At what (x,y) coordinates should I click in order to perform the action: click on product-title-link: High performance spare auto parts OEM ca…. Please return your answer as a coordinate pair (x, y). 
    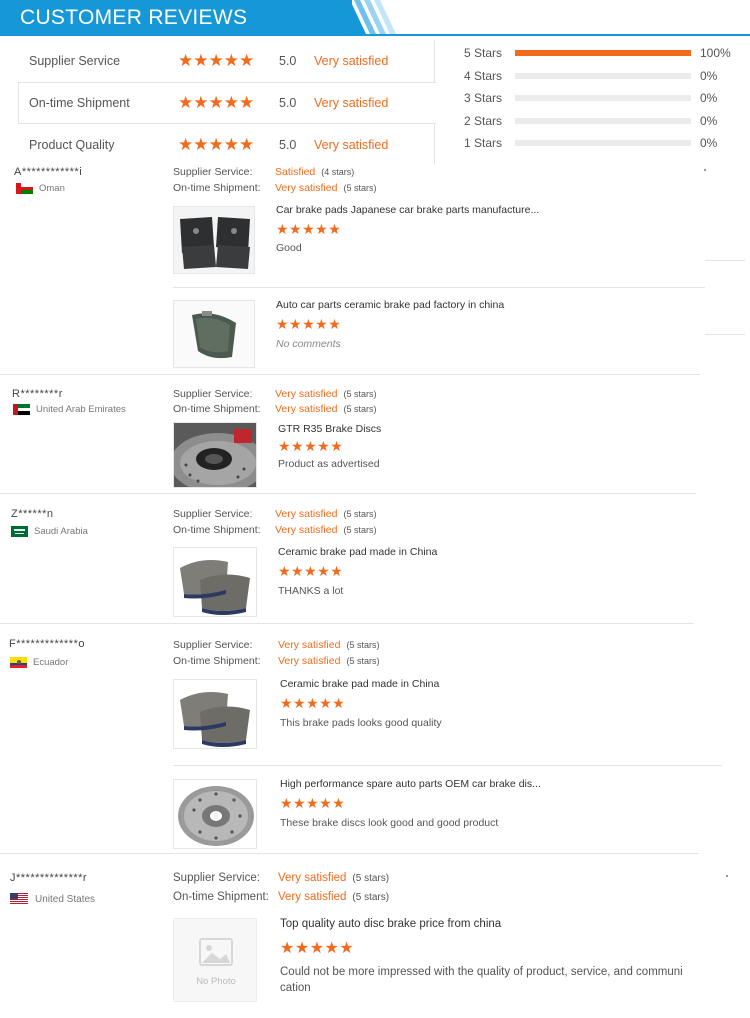
    Looking at the image, I should click on (410, 784).